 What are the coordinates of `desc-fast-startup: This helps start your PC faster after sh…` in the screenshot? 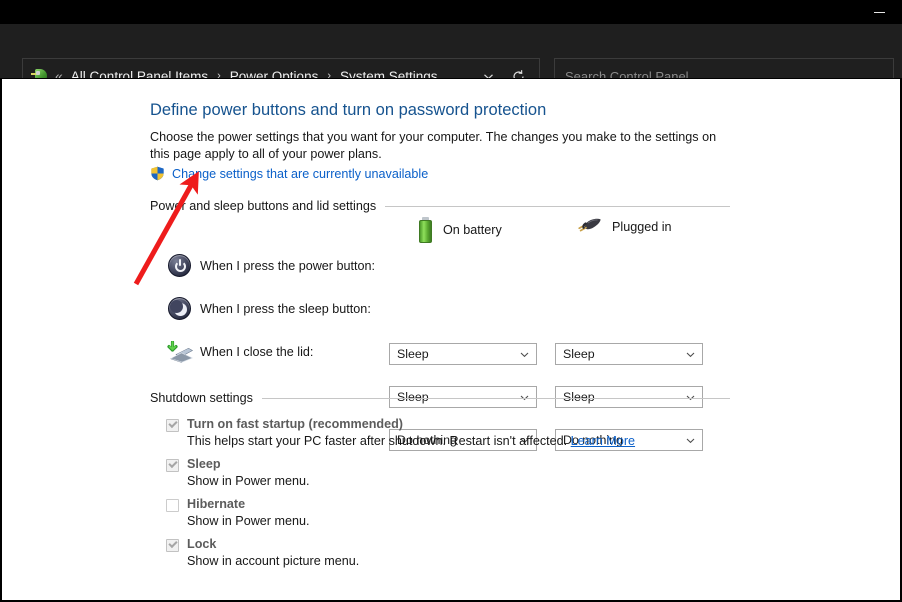 It's located at (456, 441).